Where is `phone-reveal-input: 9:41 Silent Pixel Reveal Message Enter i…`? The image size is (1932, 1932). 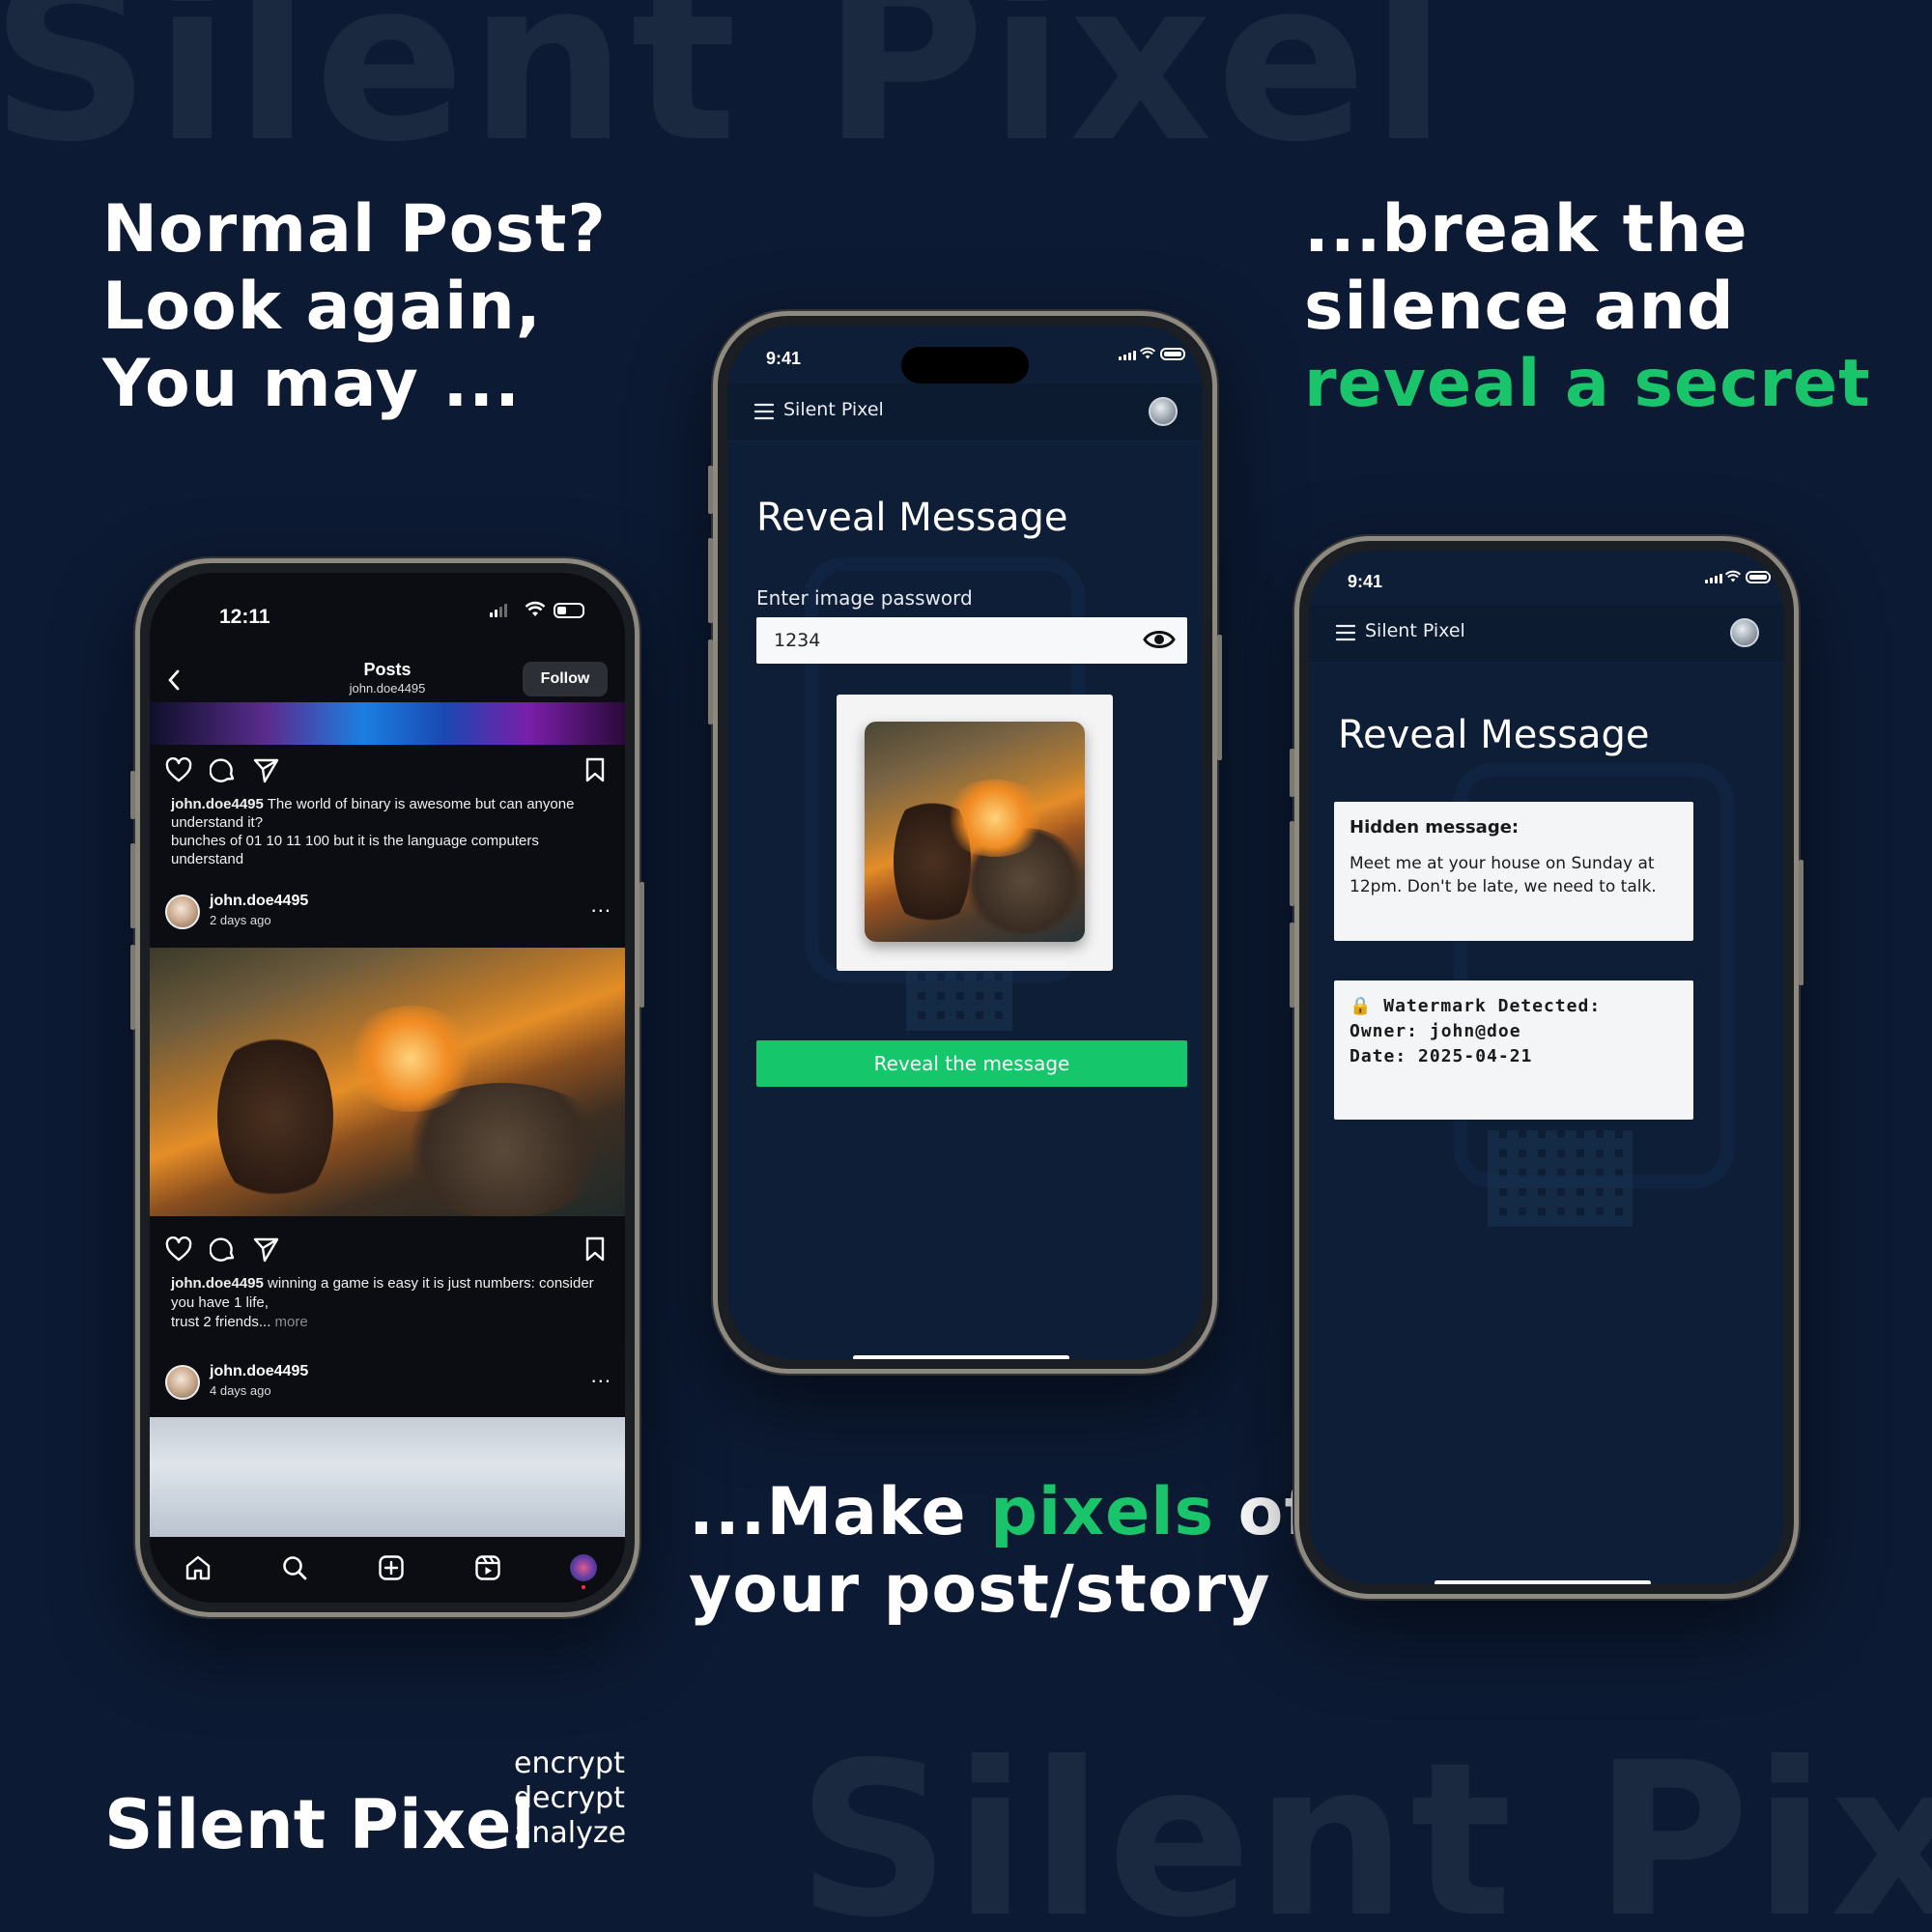
phone-reveal-input: 9:41 Silent Pixel Reveal Message Enter i… is located at coordinates (965, 842).